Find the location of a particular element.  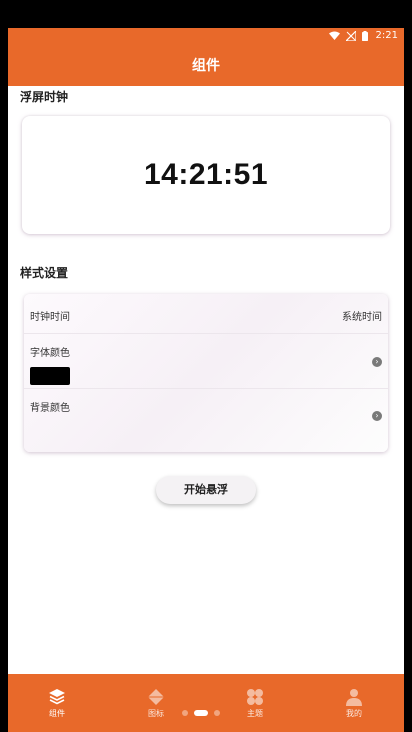

floating-clock-section-title: 浮屏时钟 is located at coordinates (44, 97).